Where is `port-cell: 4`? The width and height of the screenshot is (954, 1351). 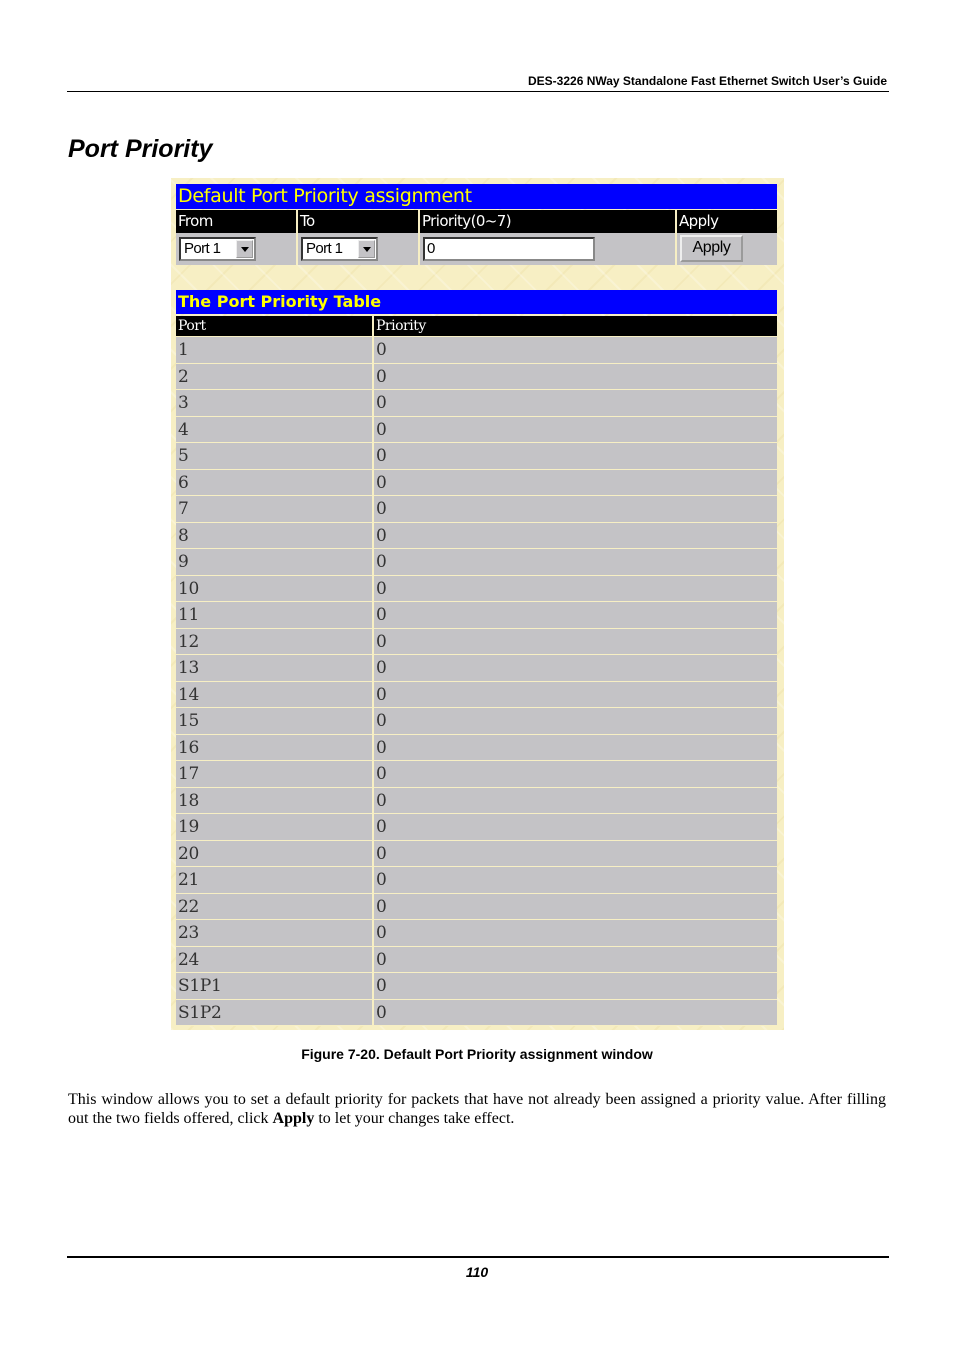 port-cell: 4 is located at coordinates (275, 429).